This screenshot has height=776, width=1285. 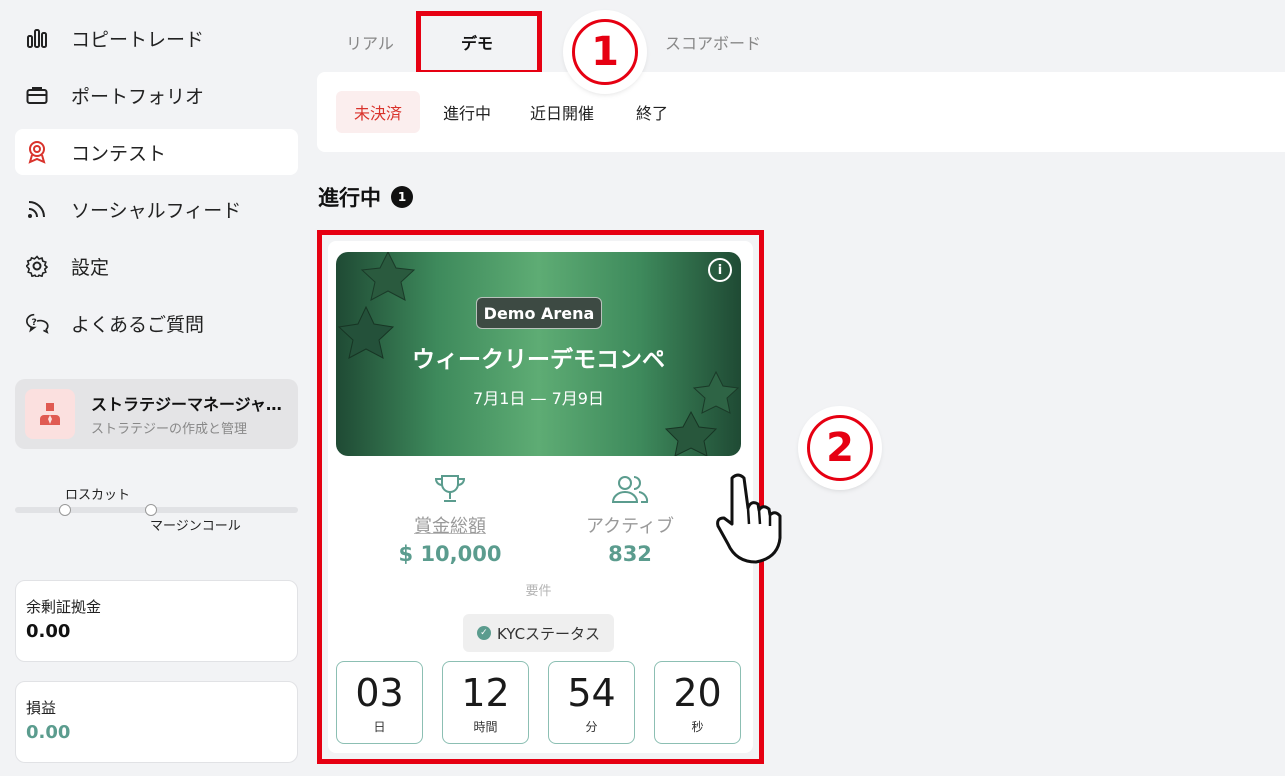 I want to click on pnl-box: 損益 0.00, so click(x=156, y=722).